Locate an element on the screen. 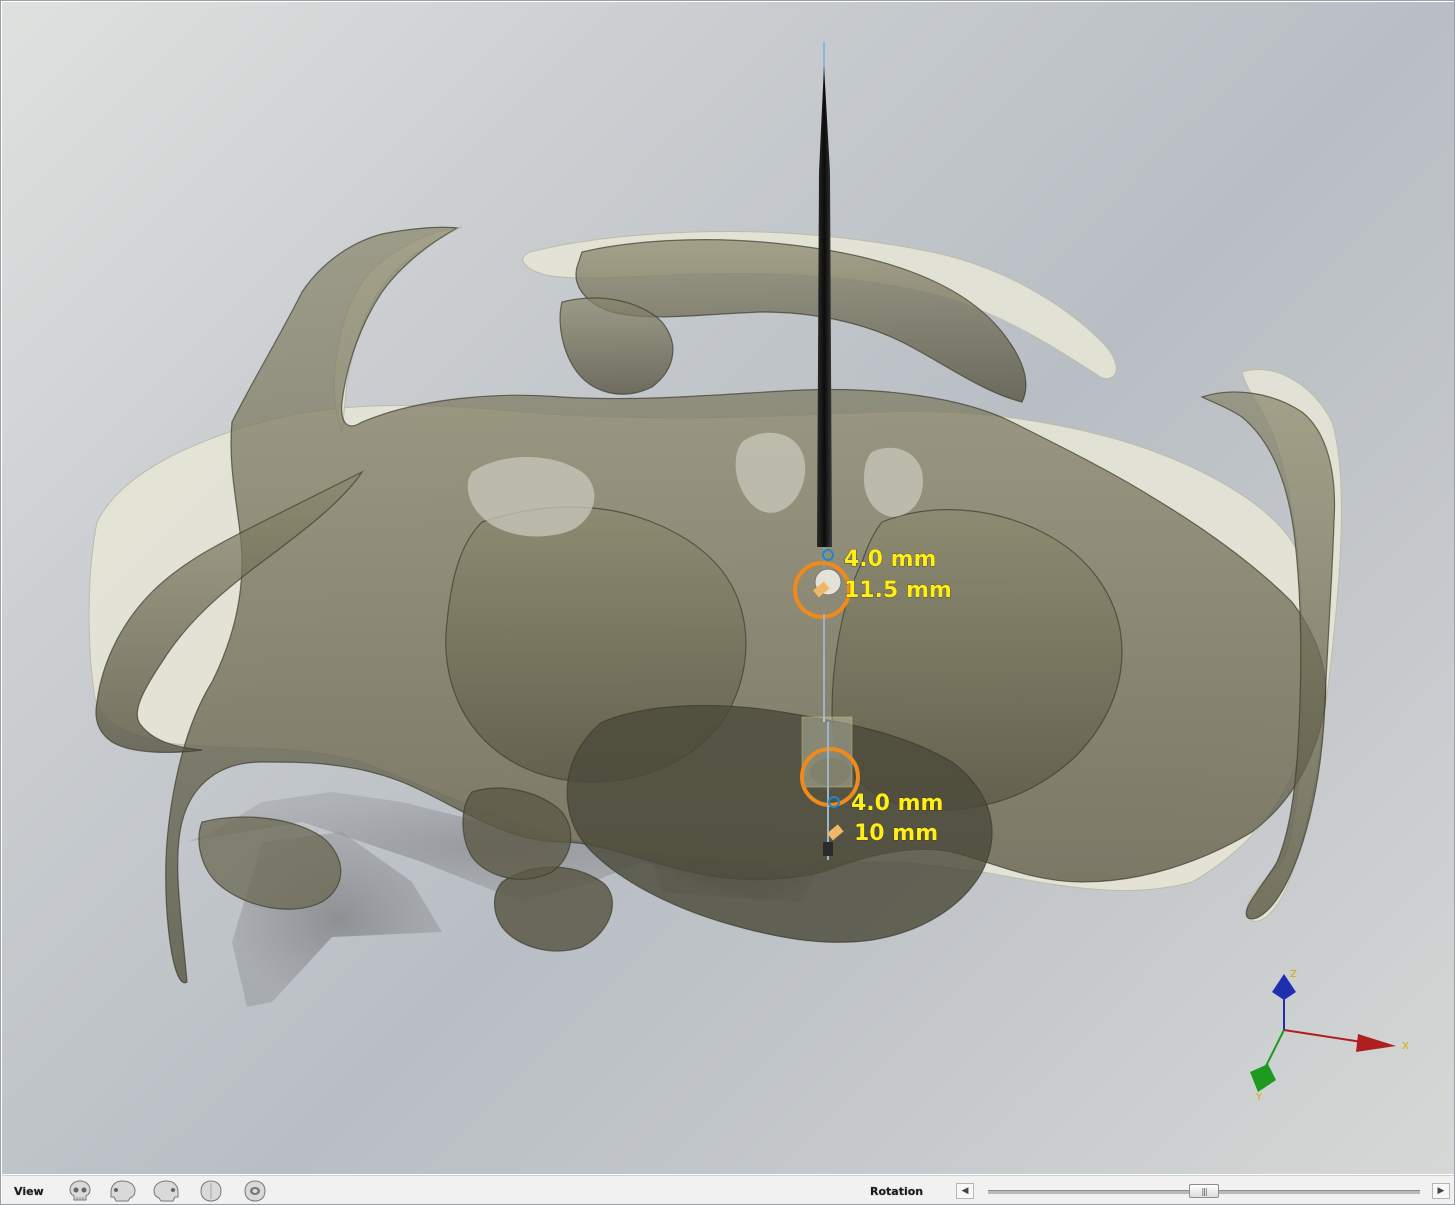 The width and height of the screenshot is (1455, 1205). implant-1-diameter: 4.0 mm is located at coordinates (890, 559).